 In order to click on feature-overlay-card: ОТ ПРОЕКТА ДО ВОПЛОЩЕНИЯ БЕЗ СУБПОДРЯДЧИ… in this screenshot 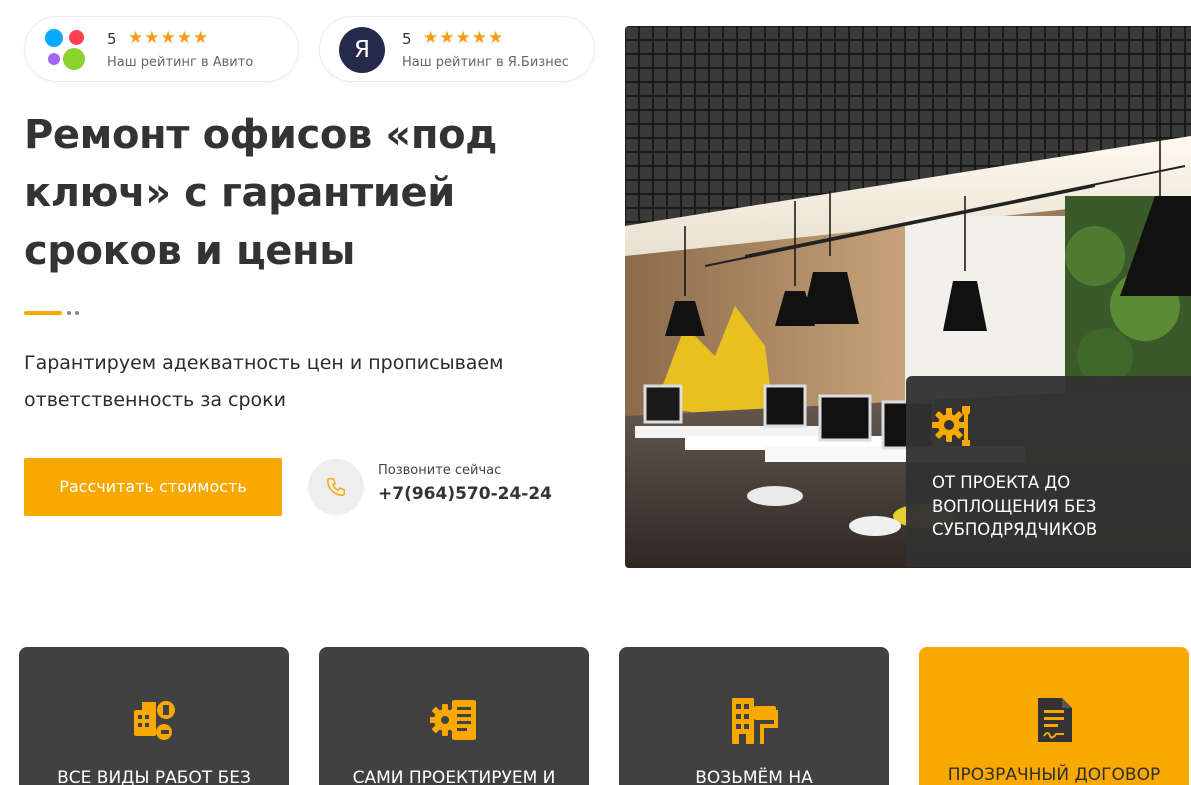, I will do `click(1048, 471)`.